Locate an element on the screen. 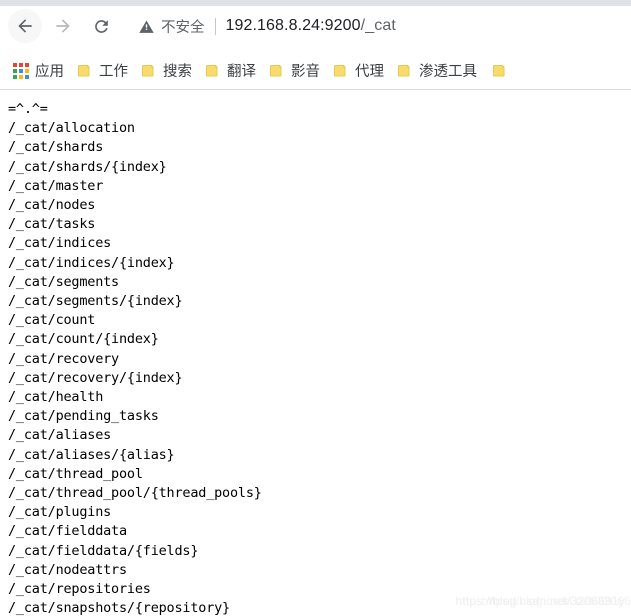 This screenshot has height=616, width=631. reload-button is located at coordinates (101, 26).